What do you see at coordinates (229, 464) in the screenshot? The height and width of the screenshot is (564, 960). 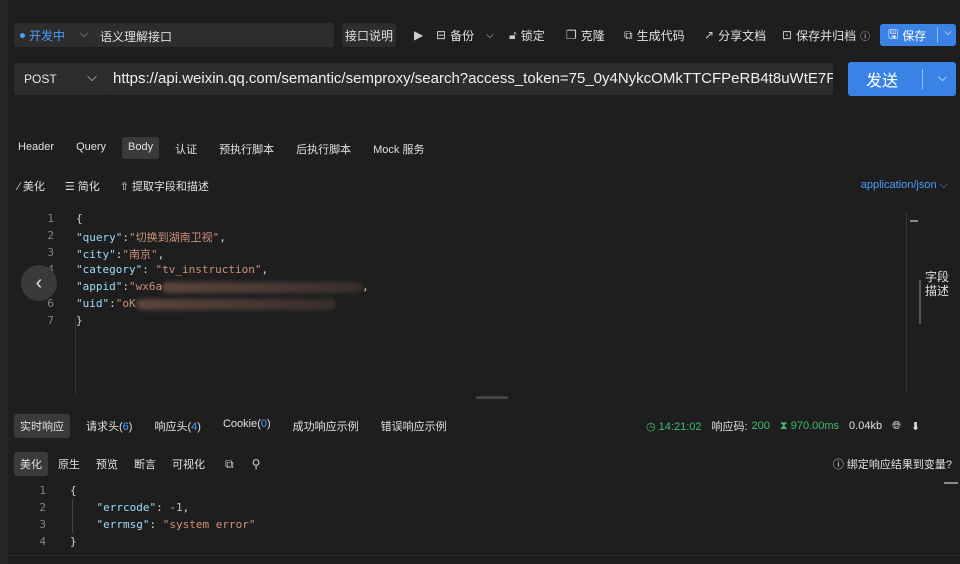 I see `copy-icon: ⧉` at bounding box center [229, 464].